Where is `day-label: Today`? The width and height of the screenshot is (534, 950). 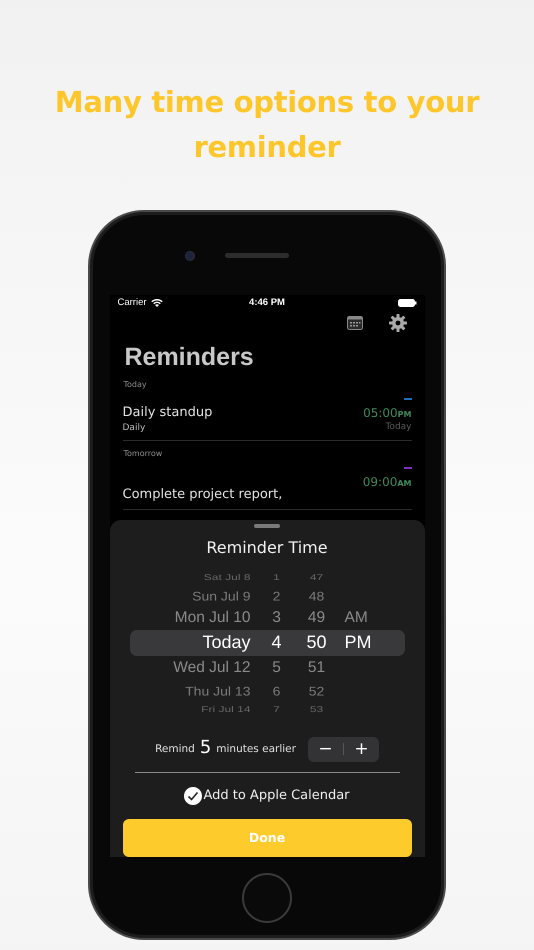
day-label: Today is located at coordinates (398, 427).